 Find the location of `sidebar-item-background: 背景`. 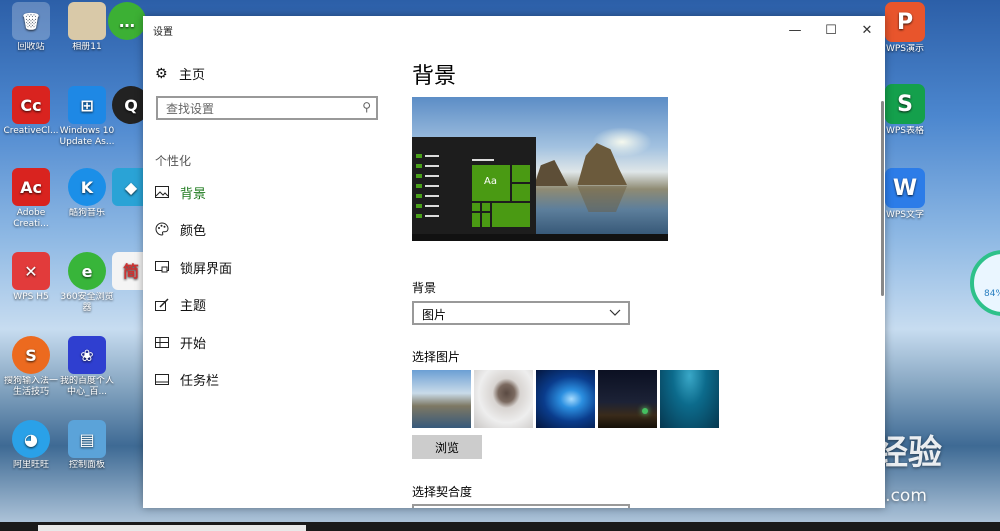

sidebar-item-background: 背景 is located at coordinates (180, 192).